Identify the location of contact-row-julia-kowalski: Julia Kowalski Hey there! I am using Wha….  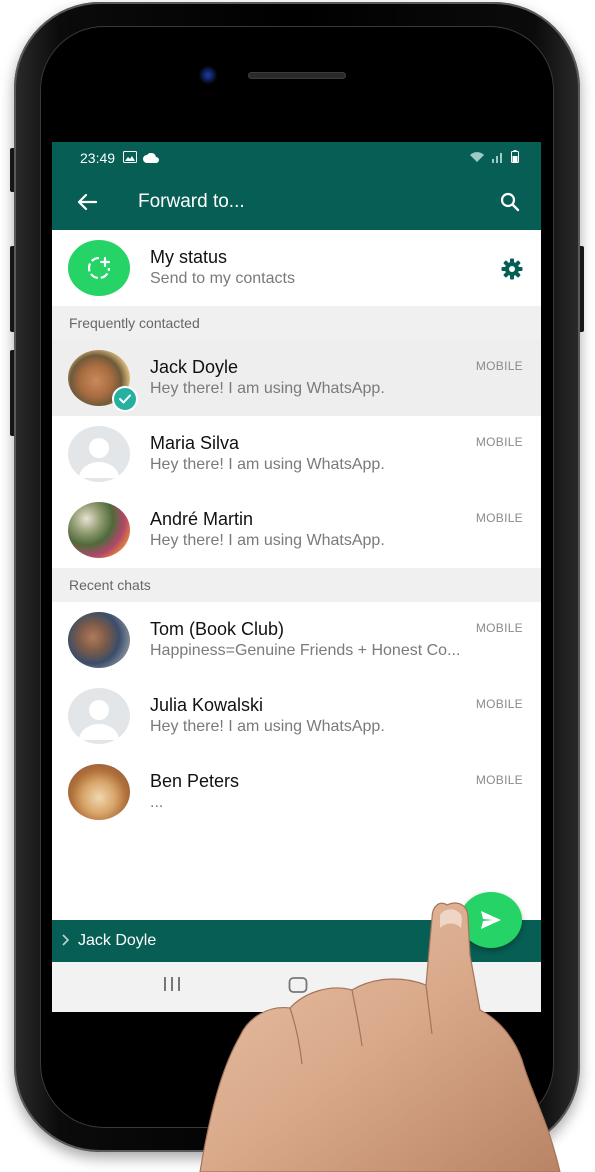
(296, 716).